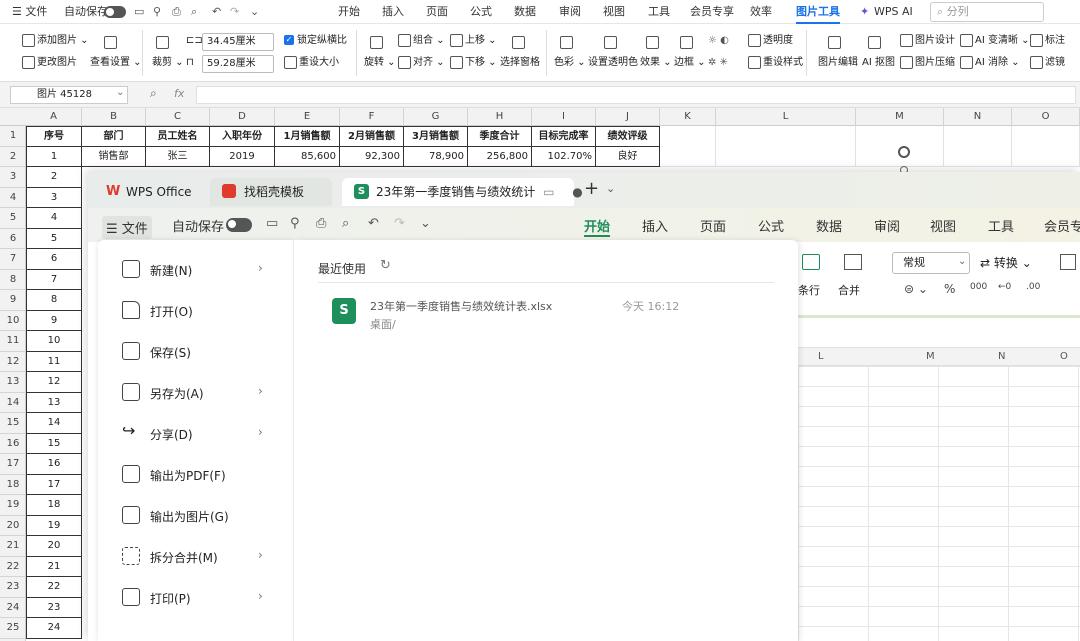  Describe the element at coordinates (179, 93) in the screenshot. I see `fx-button: fx` at that location.